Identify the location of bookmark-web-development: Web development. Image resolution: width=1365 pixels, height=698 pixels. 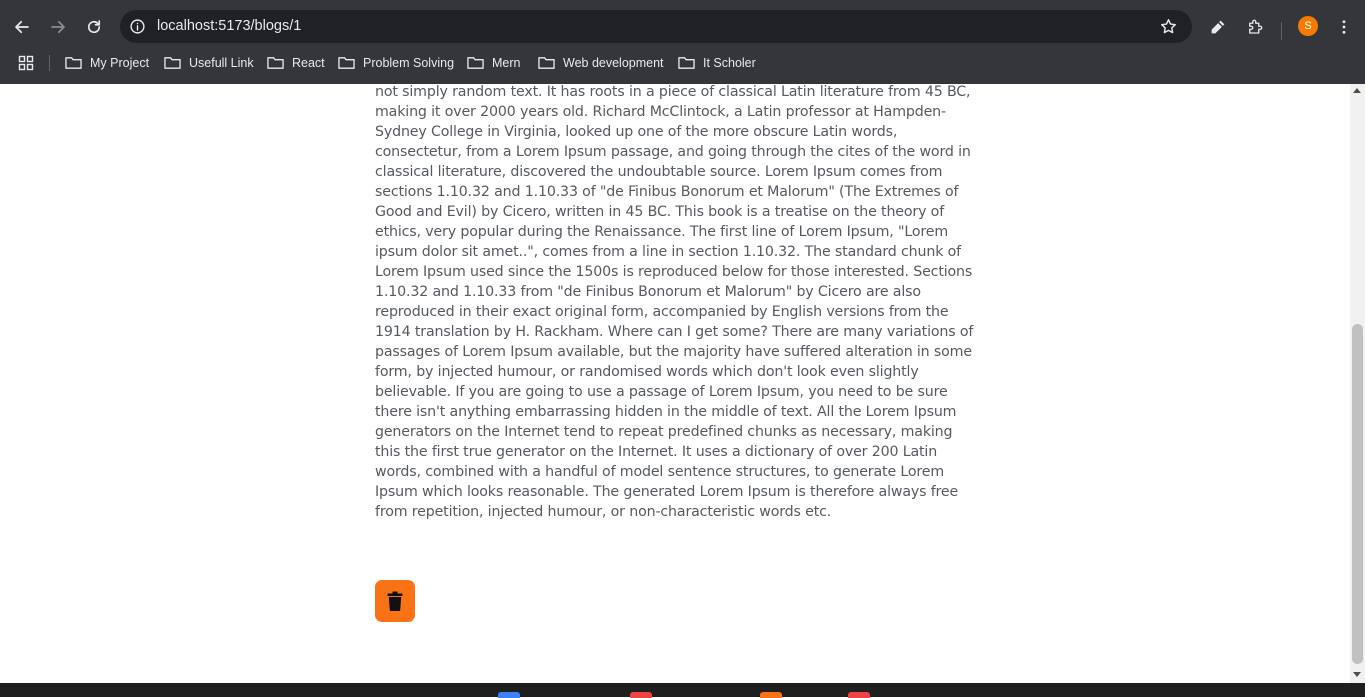
(601, 63).